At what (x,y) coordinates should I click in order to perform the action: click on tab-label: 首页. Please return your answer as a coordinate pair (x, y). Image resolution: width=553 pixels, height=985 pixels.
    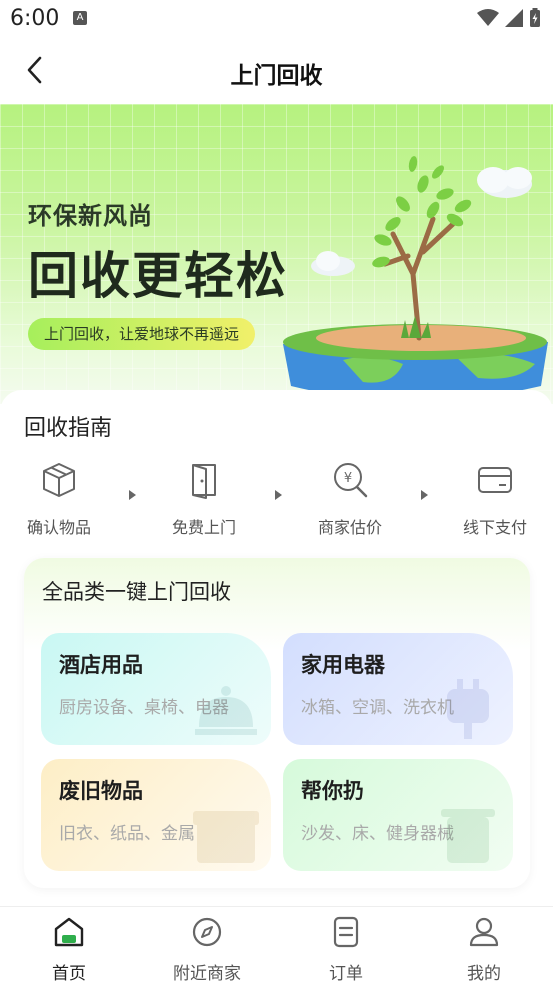
    Looking at the image, I should click on (69, 974).